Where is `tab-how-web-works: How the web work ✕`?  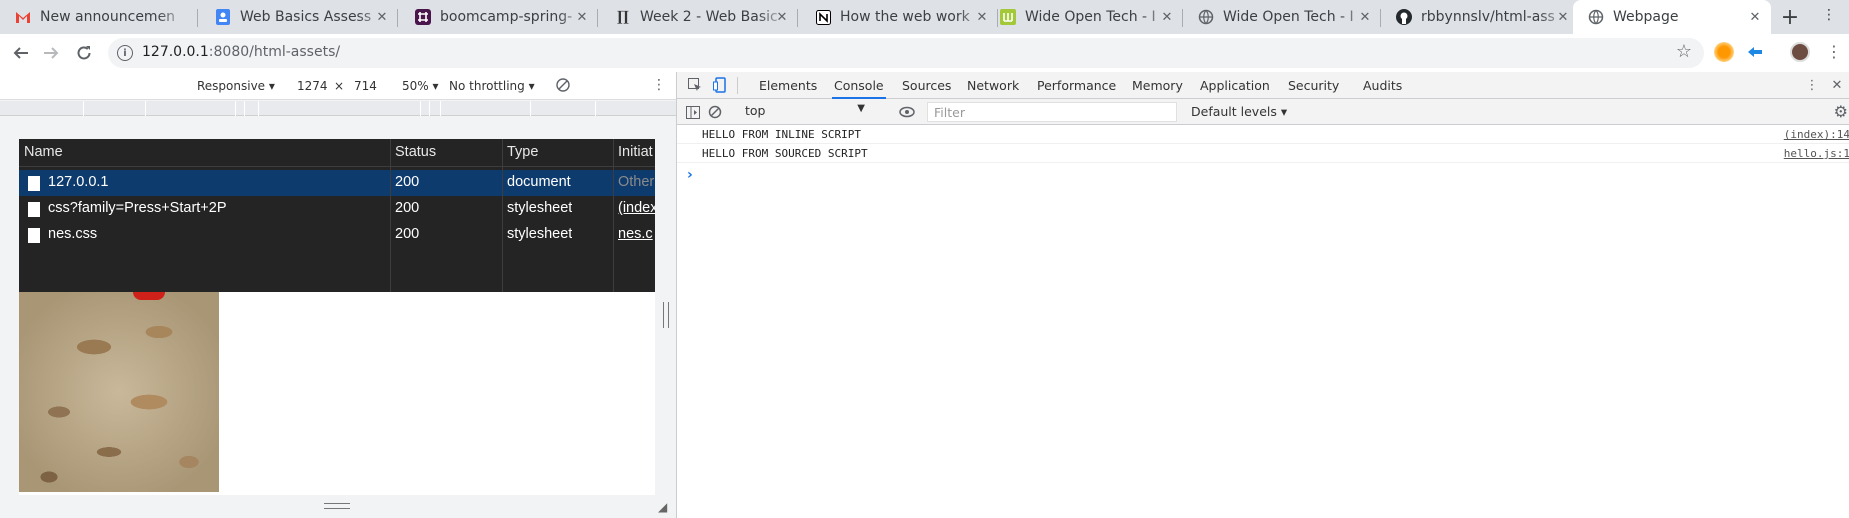
tab-how-web-works: How the web work ✕ is located at coordinates (899, 17).